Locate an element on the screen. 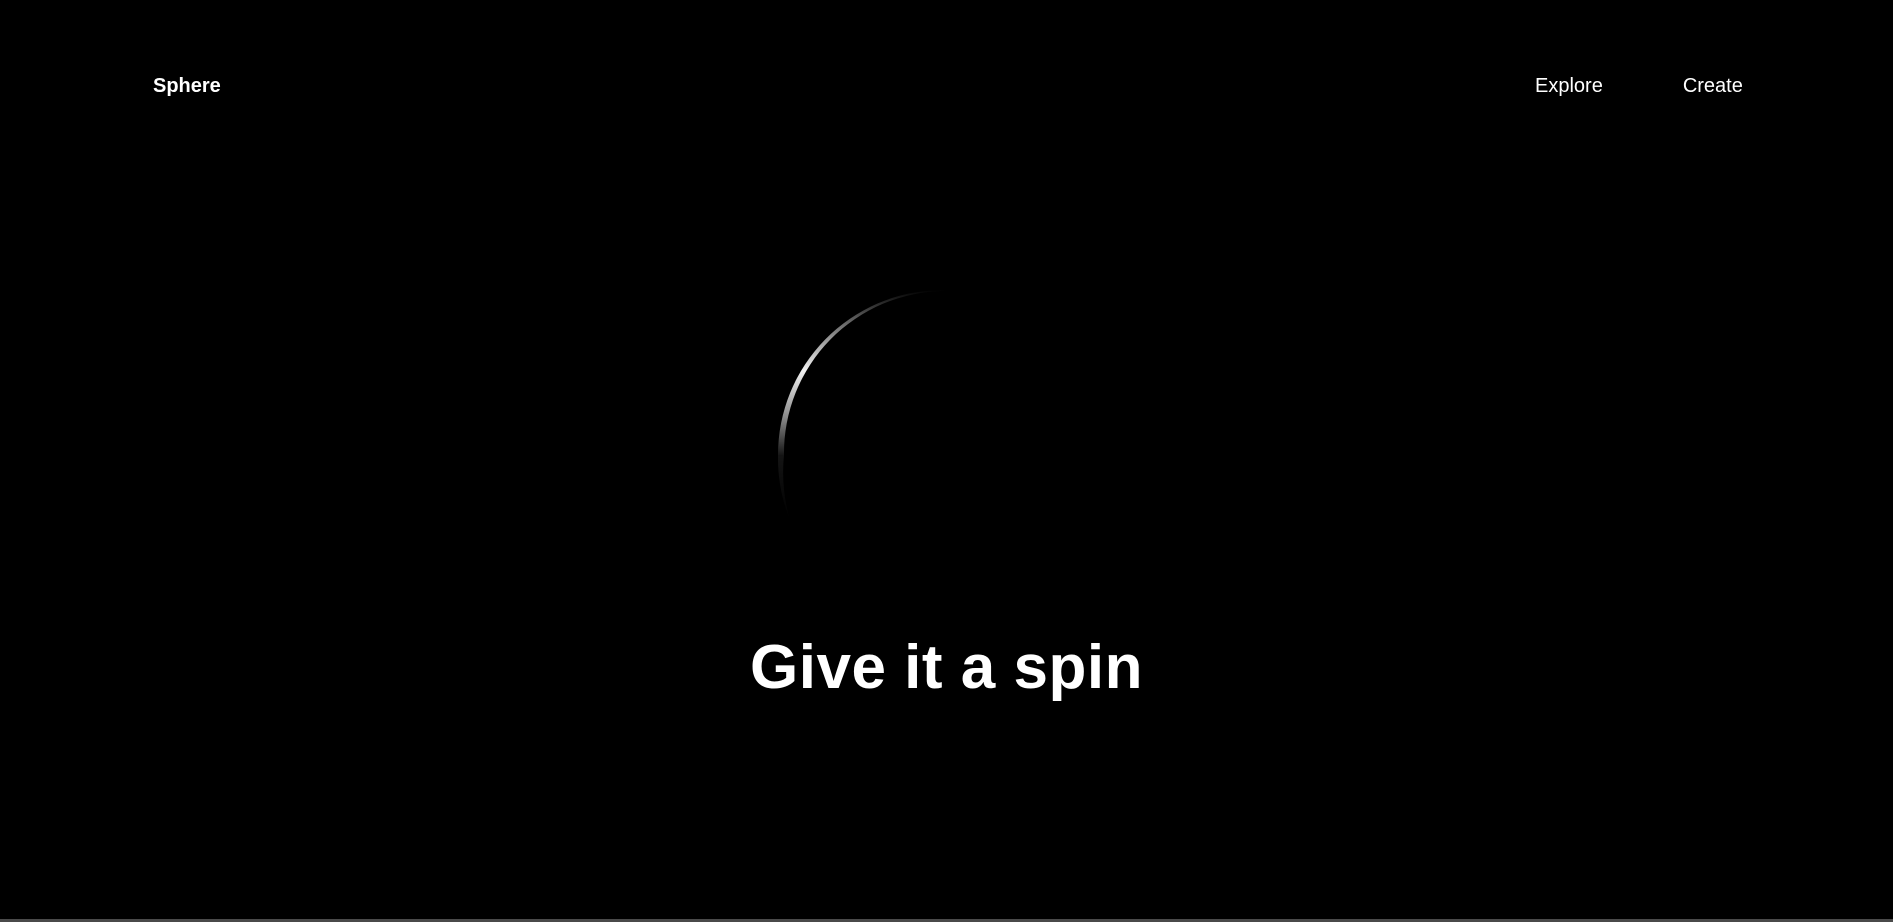 This screenshot has width=1893, height=922. hero-title: Give it a spin is located at coordinates (946, 667).